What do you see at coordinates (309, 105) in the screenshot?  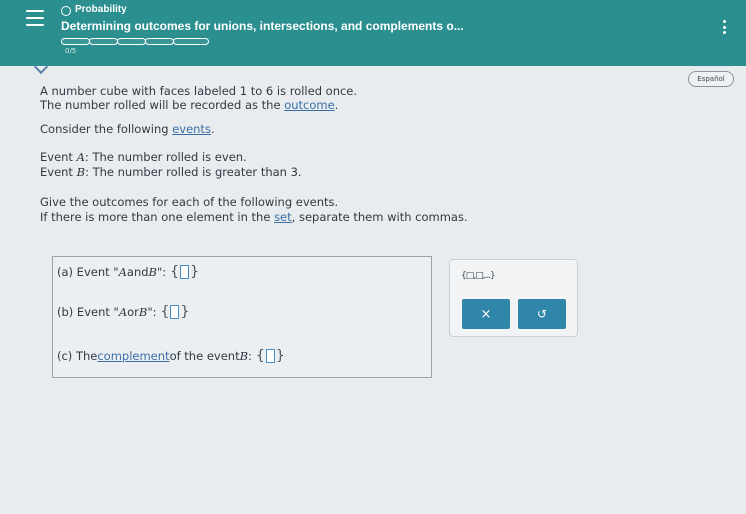 I see `outcome-link: outcome` at bounding box center [309, 105].